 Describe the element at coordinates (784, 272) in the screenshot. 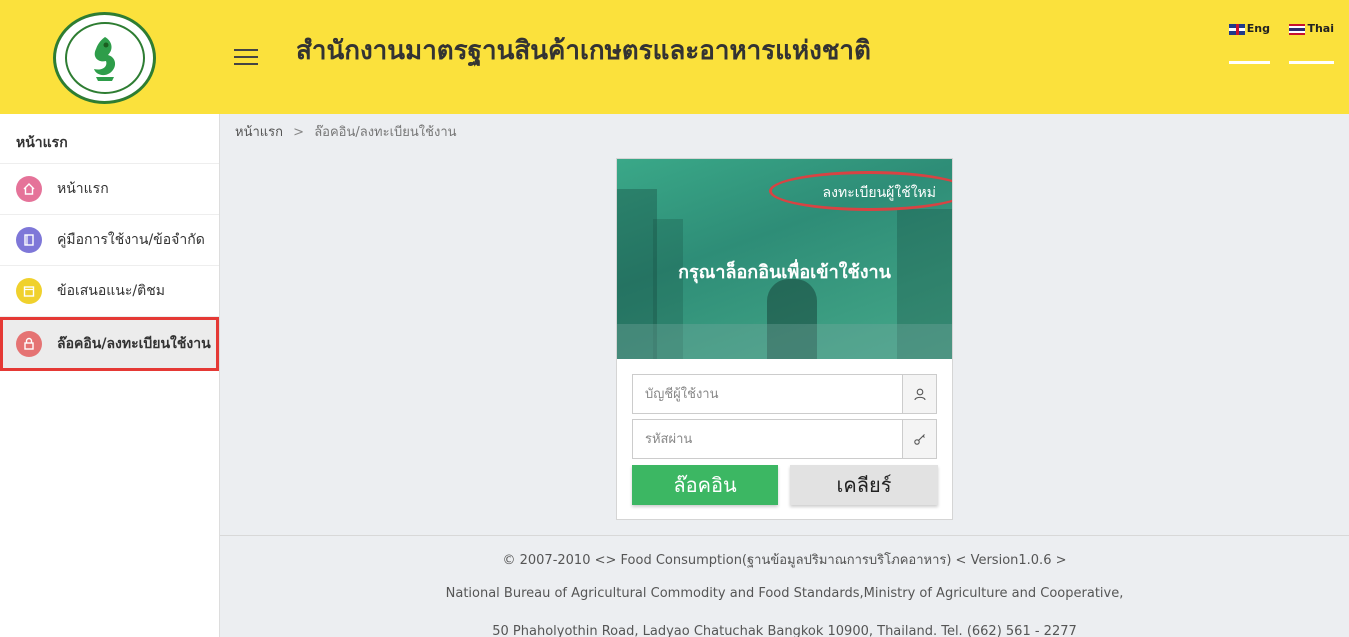

I see `login-title: กรุณาล็อกอินเพื่อเข้าใช้งาน` at that location.